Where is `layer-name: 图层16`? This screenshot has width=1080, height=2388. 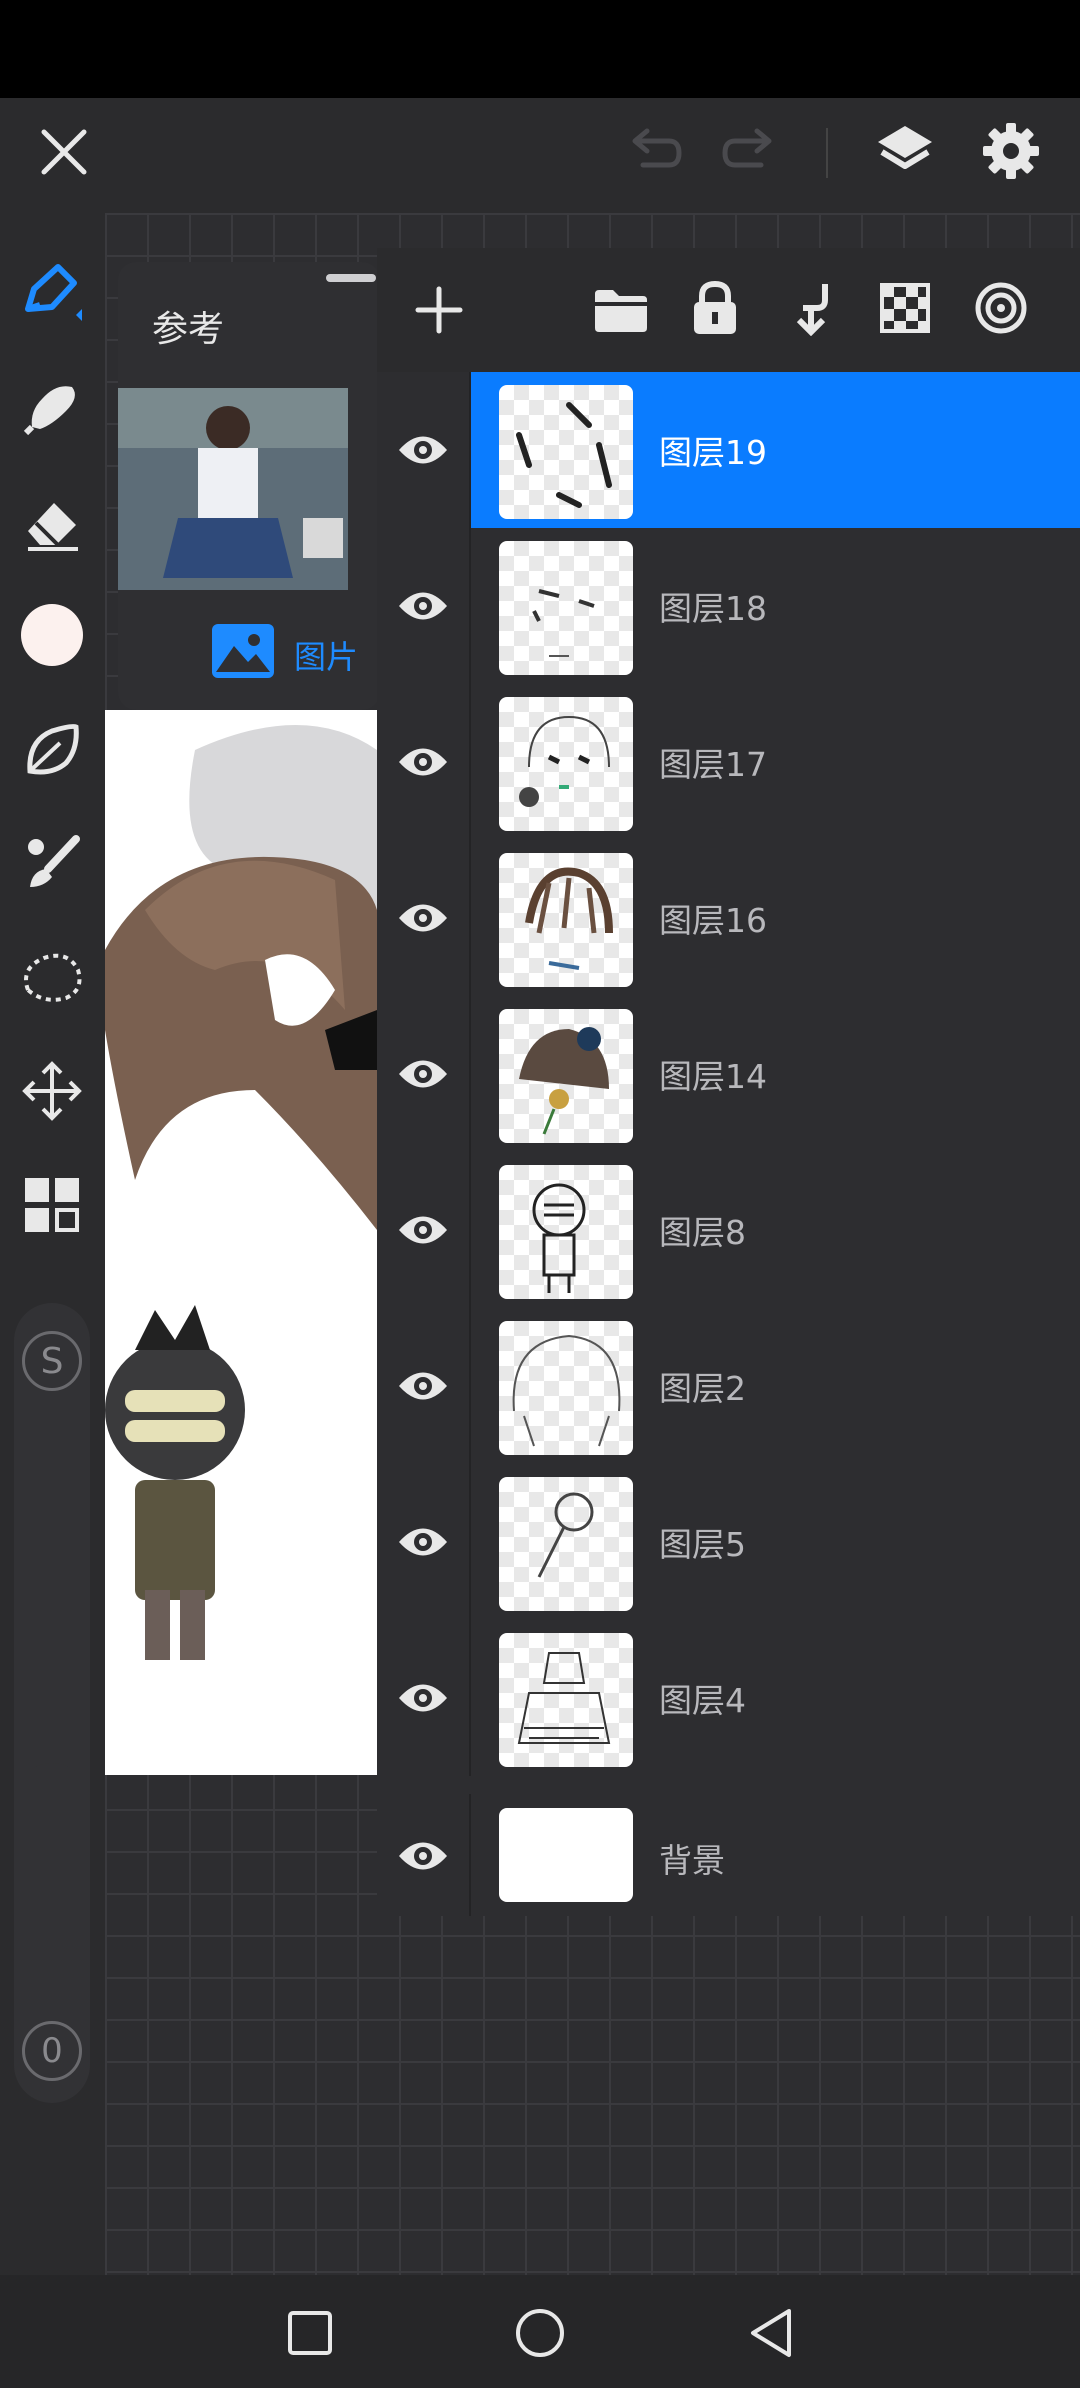
layer-name: 图层16 is located at coordinates (713, 920).